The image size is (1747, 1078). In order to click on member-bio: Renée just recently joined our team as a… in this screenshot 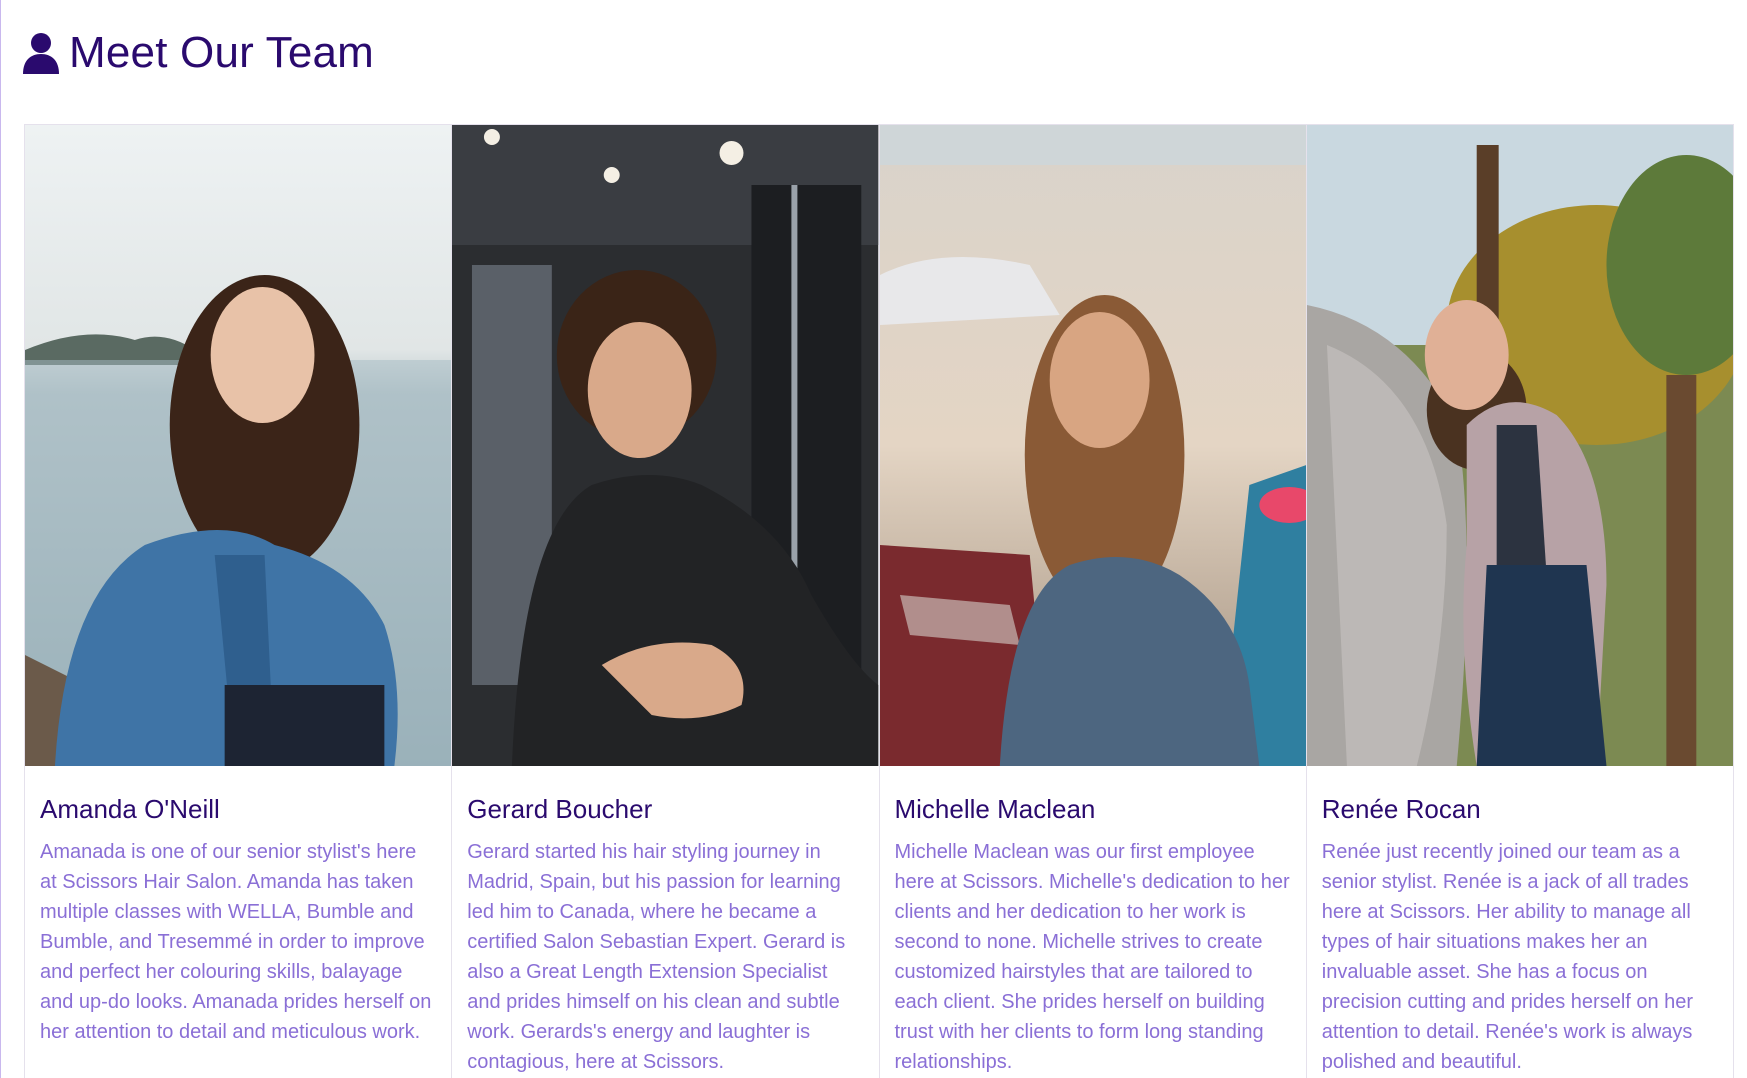, I will do `click(1507, 957)`.